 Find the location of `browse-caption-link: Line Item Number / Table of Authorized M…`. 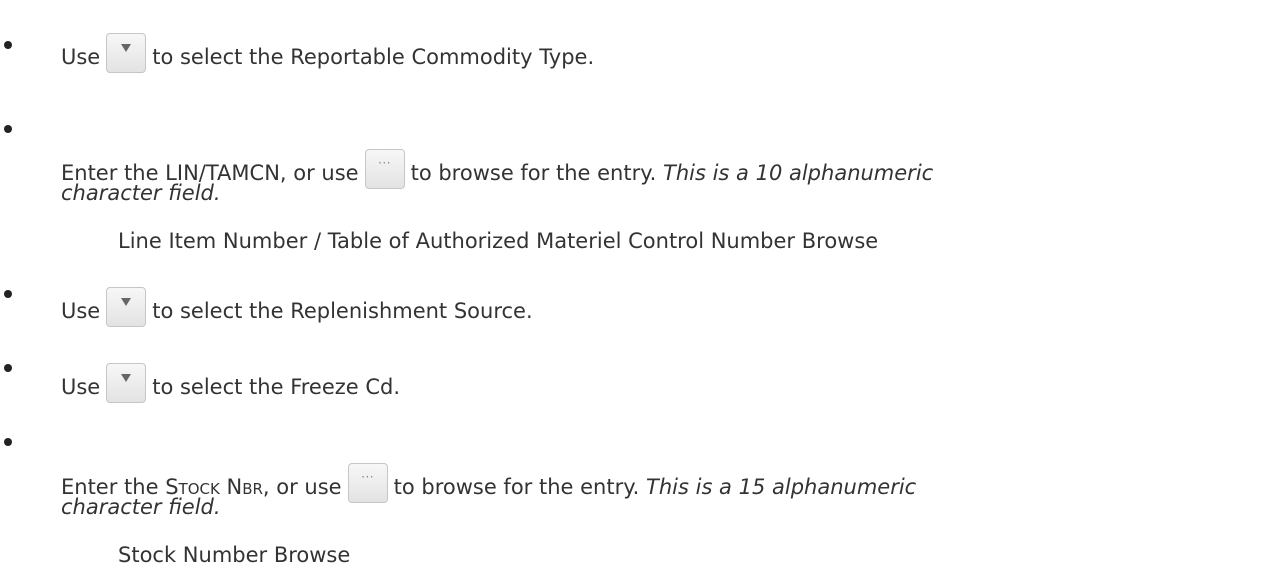

browse-caption-link: Line Item Number / Table of Authorized M… is located at coordinates (498, 241).